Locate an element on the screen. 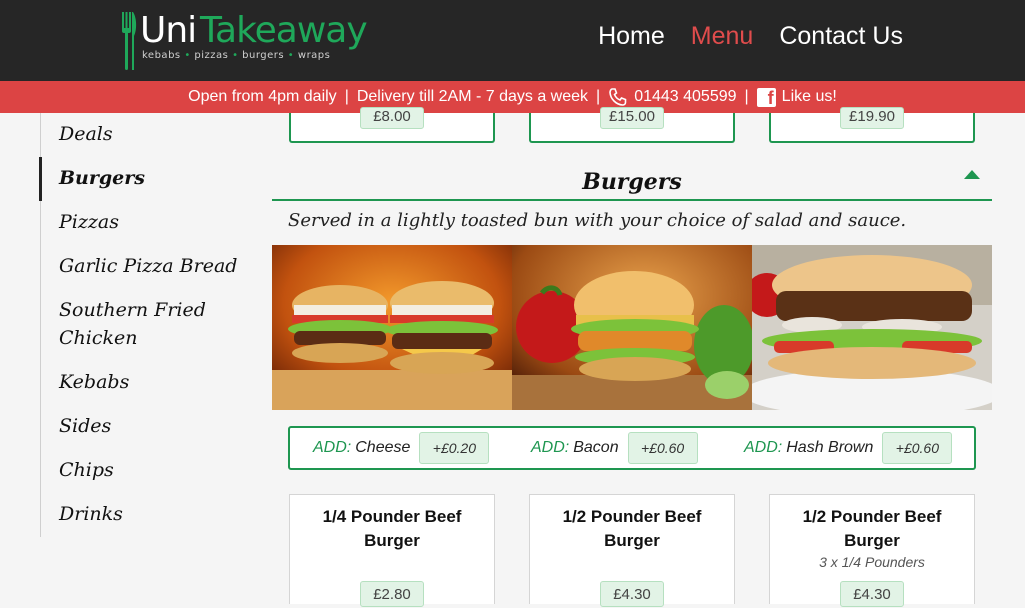  addon-hash-brown-button: +£0.60 is located at coordinates (917, 448).